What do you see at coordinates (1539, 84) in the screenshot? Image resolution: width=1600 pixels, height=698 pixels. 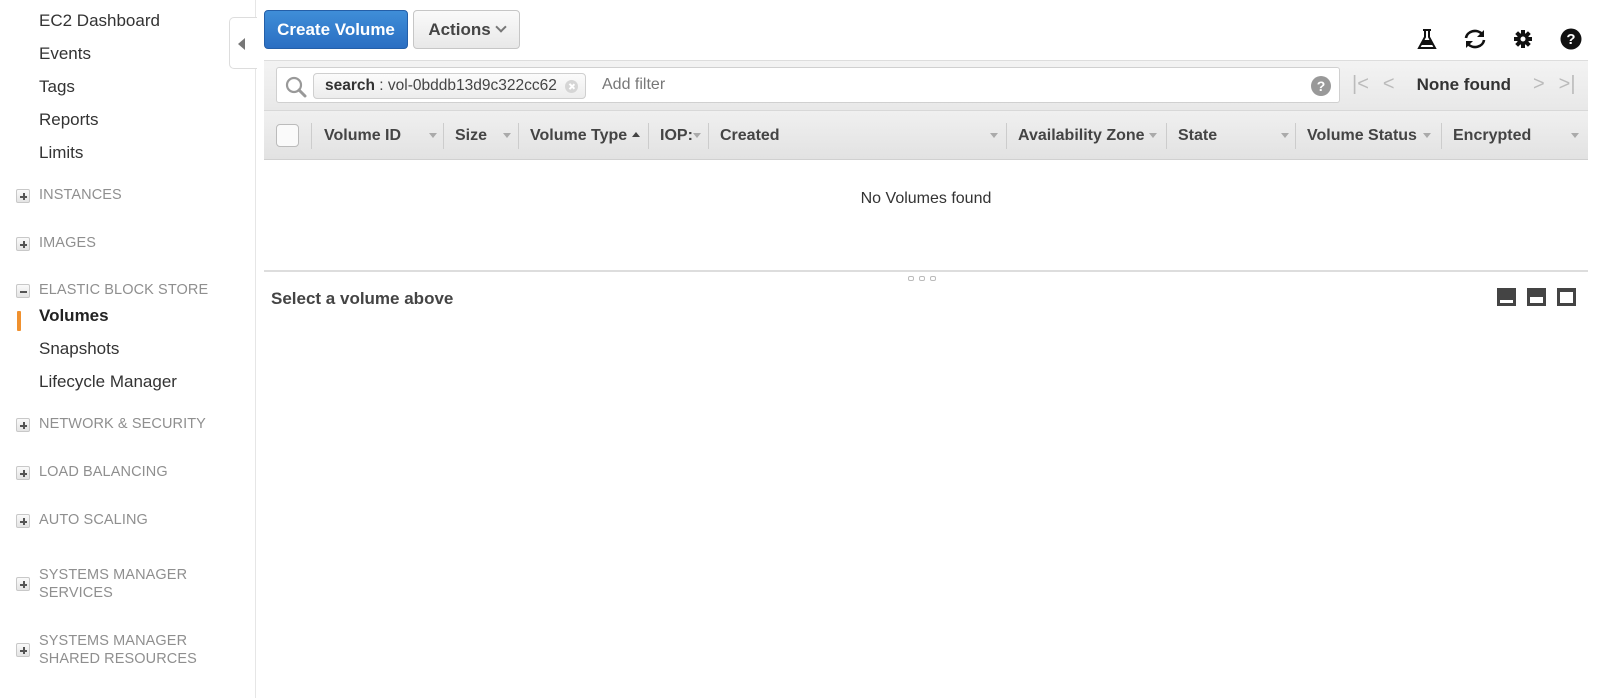 I see `next-page-icon: >` at bounding box center [1539, 84].